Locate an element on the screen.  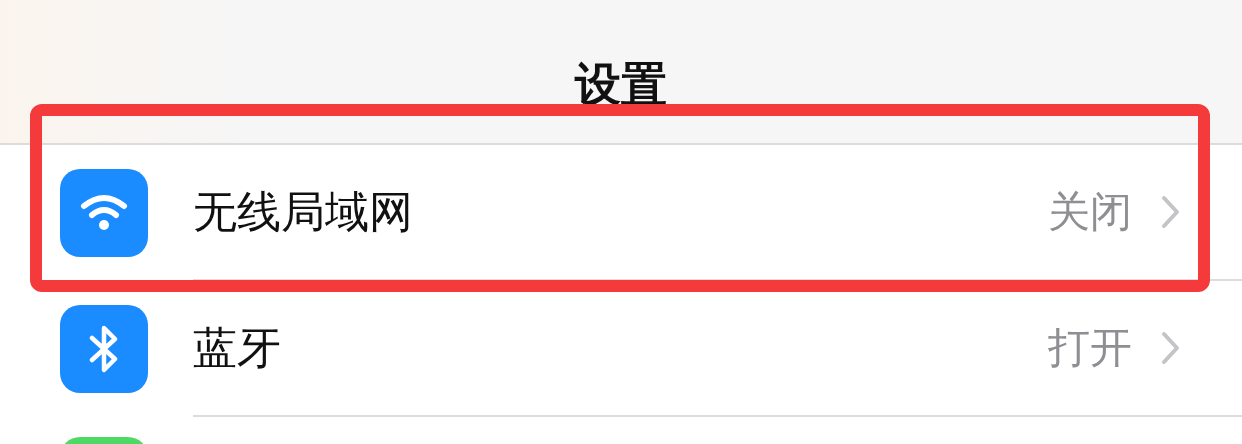
setting-value: 打开 is located at coordinates (1090, 348).